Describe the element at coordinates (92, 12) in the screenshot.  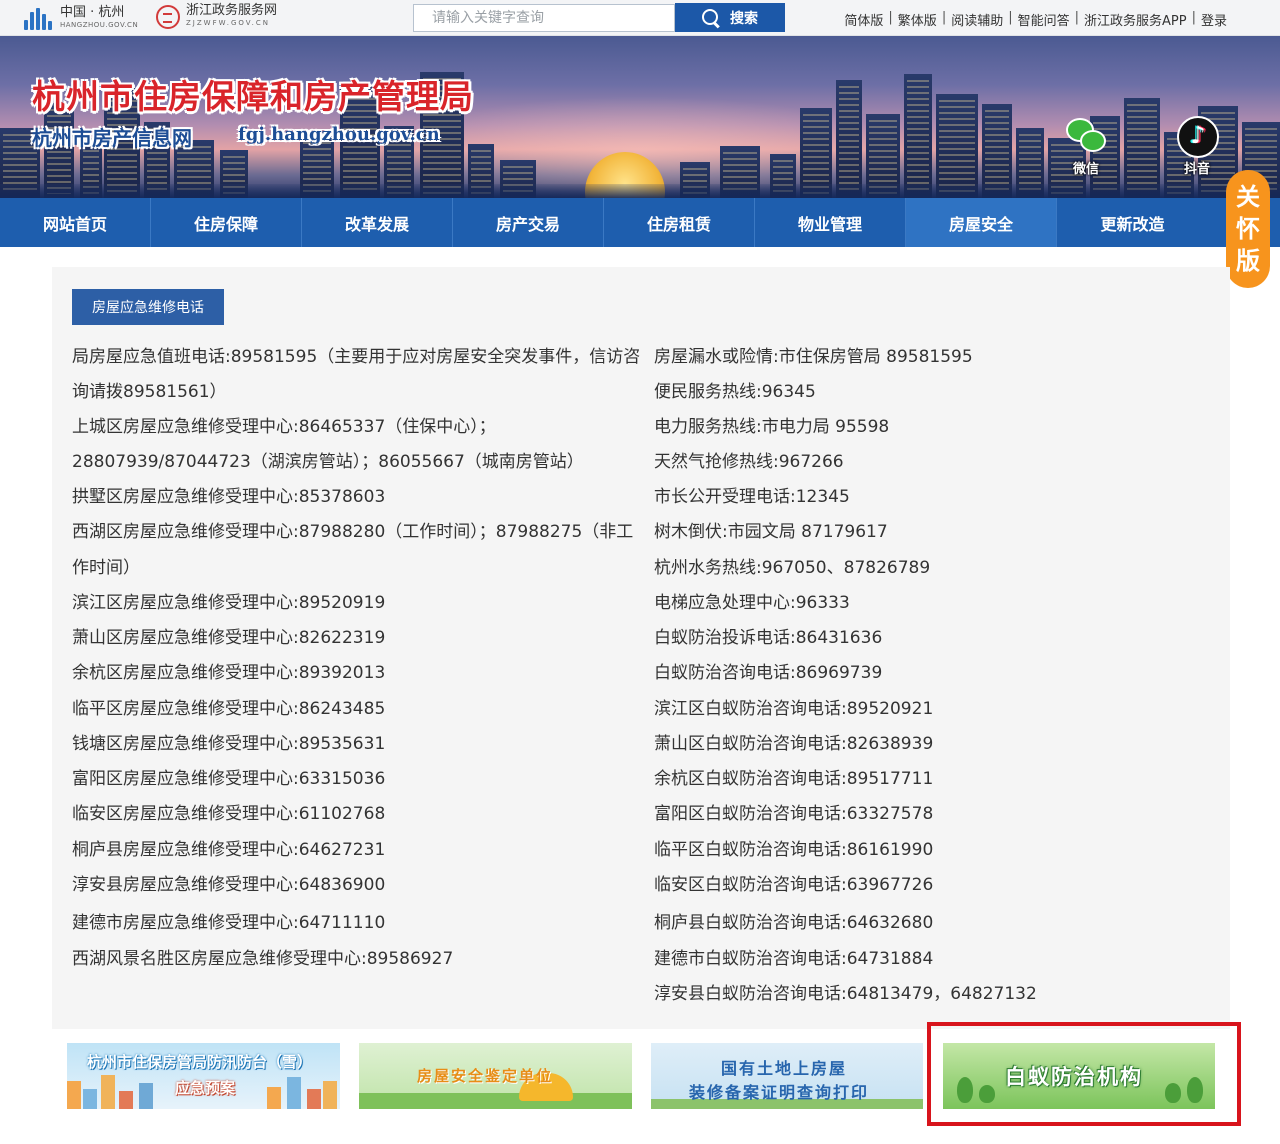
I see `hangzhou-gov-name: 中国 · 杭州` at that location.